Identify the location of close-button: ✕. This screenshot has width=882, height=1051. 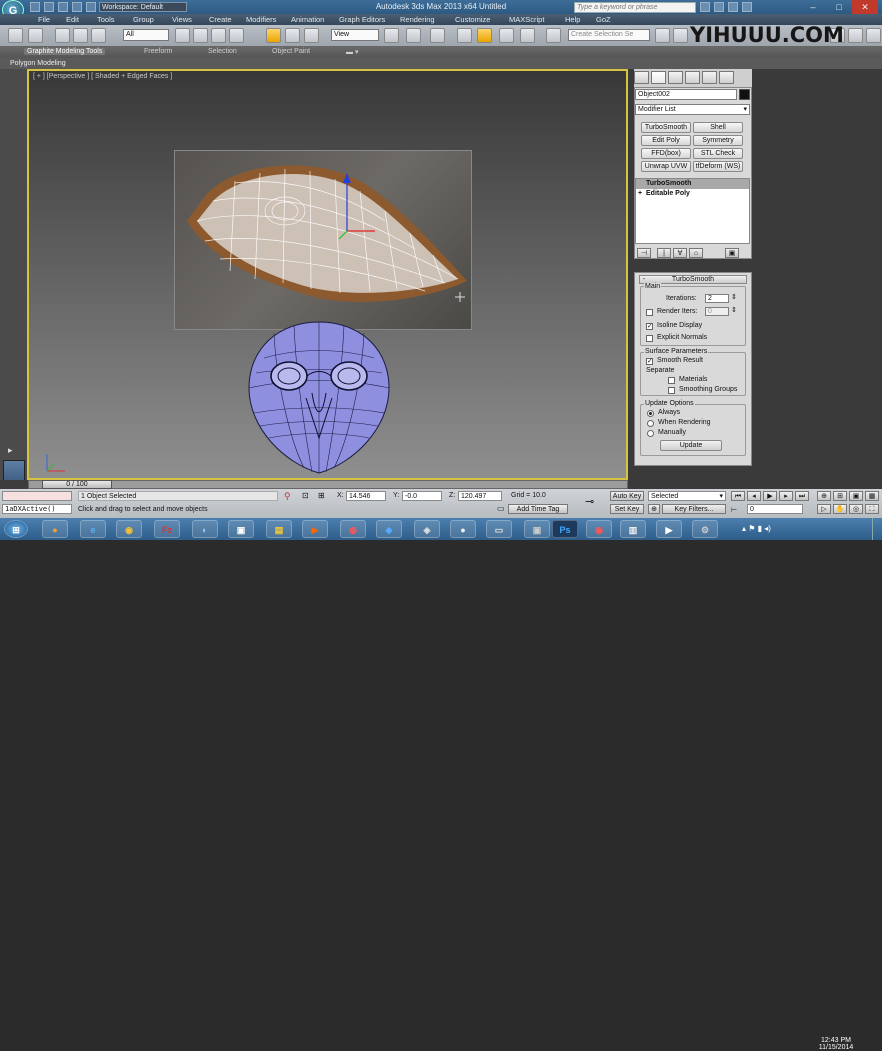
(865, 7).